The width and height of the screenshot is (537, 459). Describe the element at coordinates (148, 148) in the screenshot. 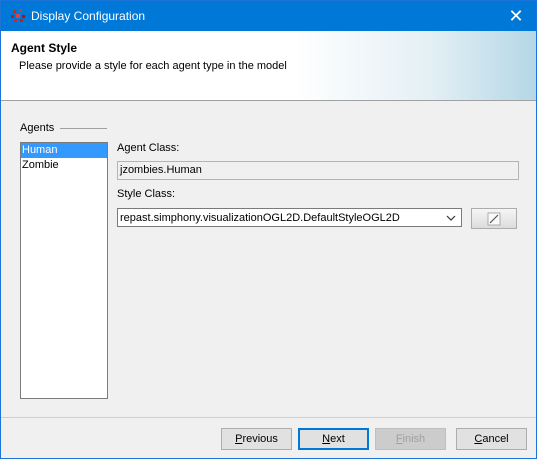

I see `agent-class-label: Agent Class:` at that location.